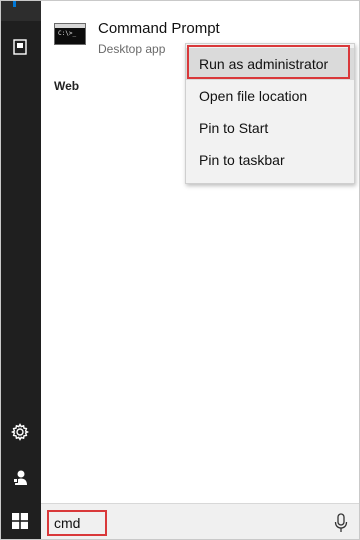  I want to click on settings-icon, so click(20, 432).